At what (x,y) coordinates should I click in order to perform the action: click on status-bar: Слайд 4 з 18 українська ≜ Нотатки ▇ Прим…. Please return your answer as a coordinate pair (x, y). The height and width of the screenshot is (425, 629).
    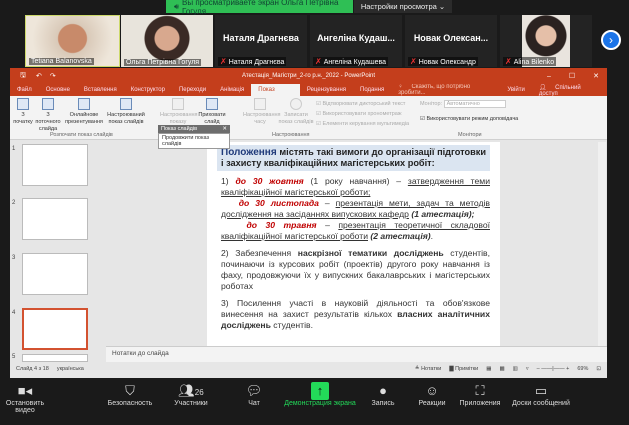
    Looking at the image, I should click on (308, 369).